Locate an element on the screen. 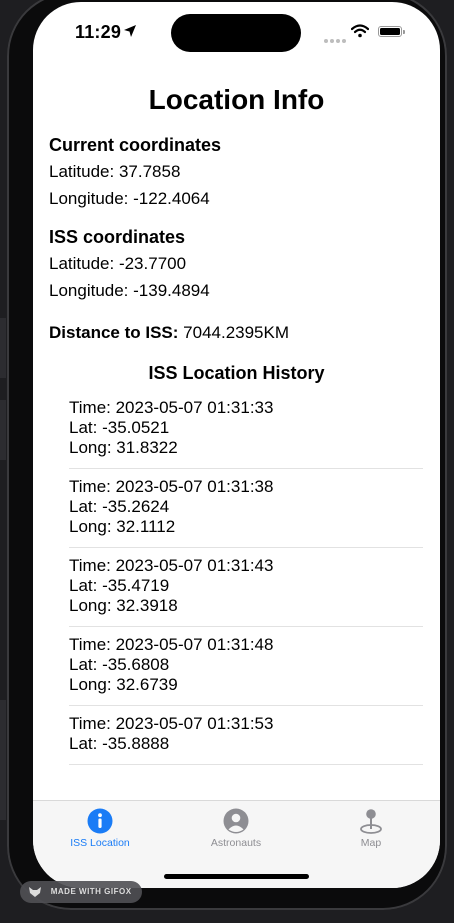  tab-label: ISS Location is located at coordinates (100, 843).